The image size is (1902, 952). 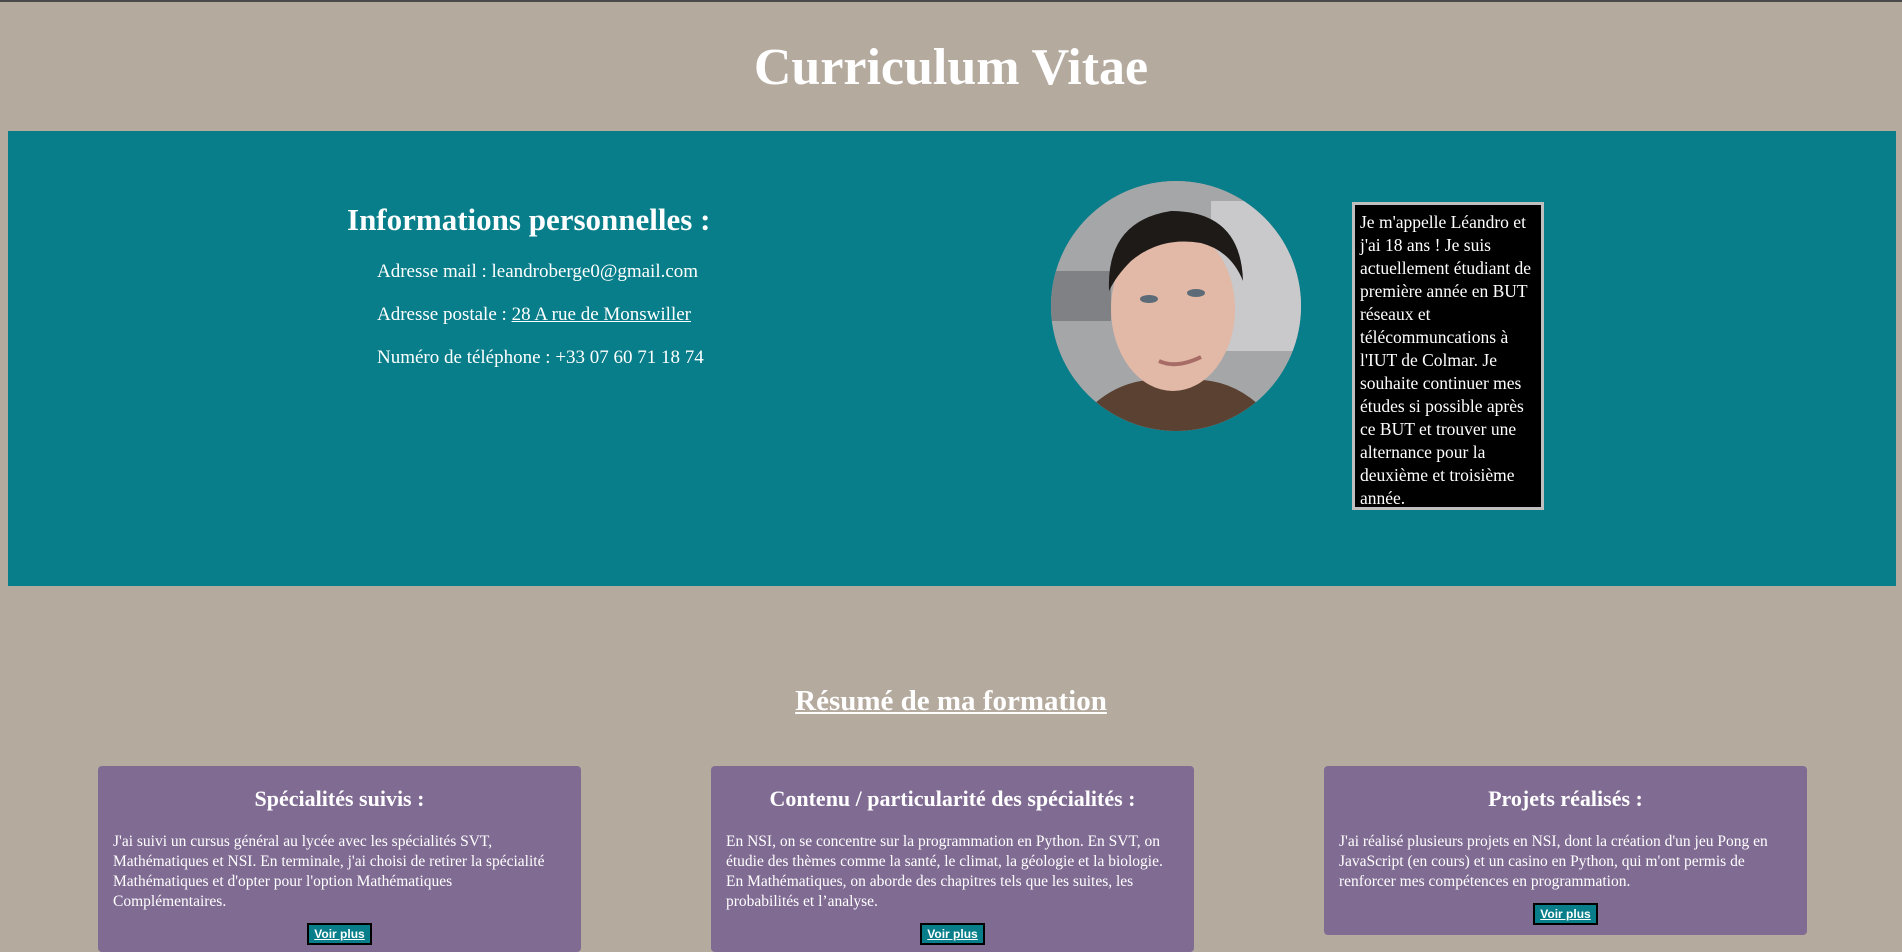 What do you see at coordinates (595, 271) in the screenshot?
I see `email-value: leandroberge0@gmail.com` at bounding box center [595, 271].